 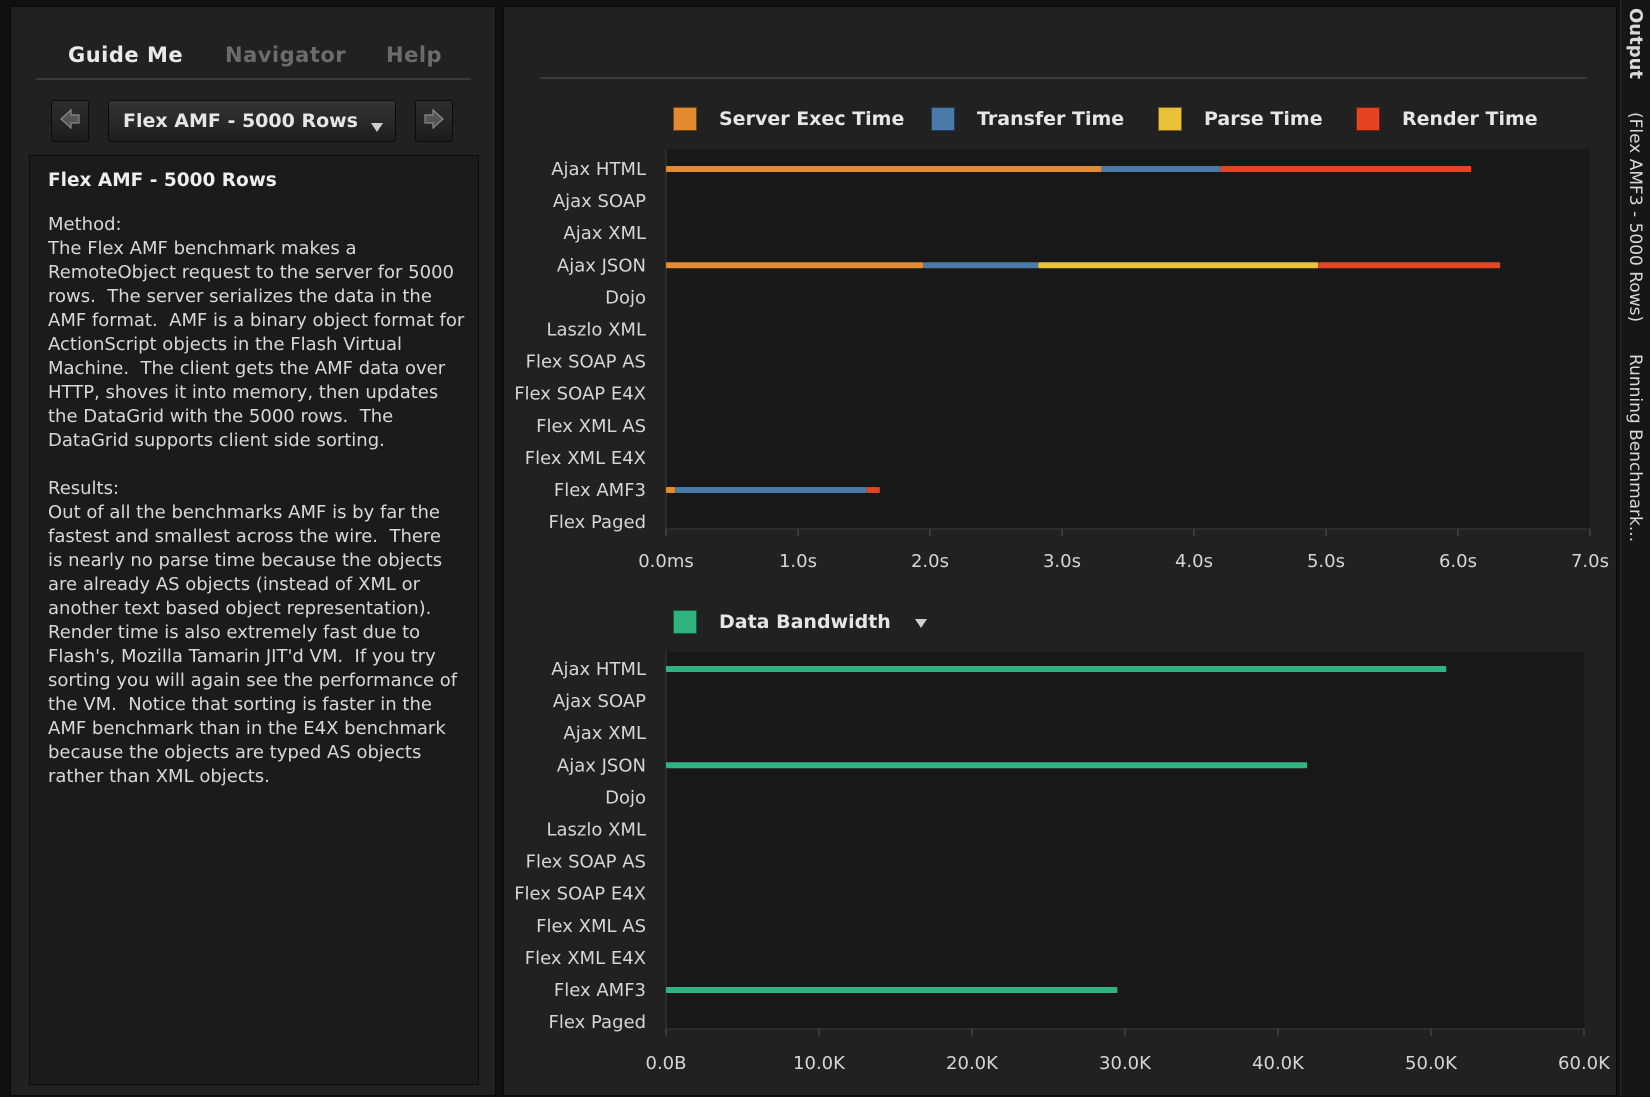 What do you see at coordinates (1458, 561) in the screenshot?
I see `x-tick-label: 6.0s` at bounding box center [1458, 561].